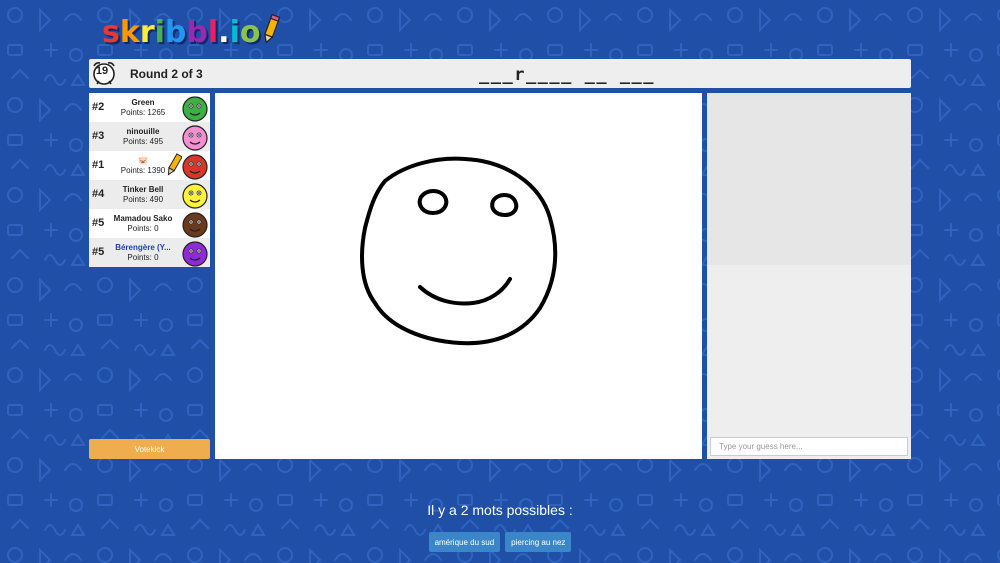  I want to click on player-name: ninouille, so click(143, 131).